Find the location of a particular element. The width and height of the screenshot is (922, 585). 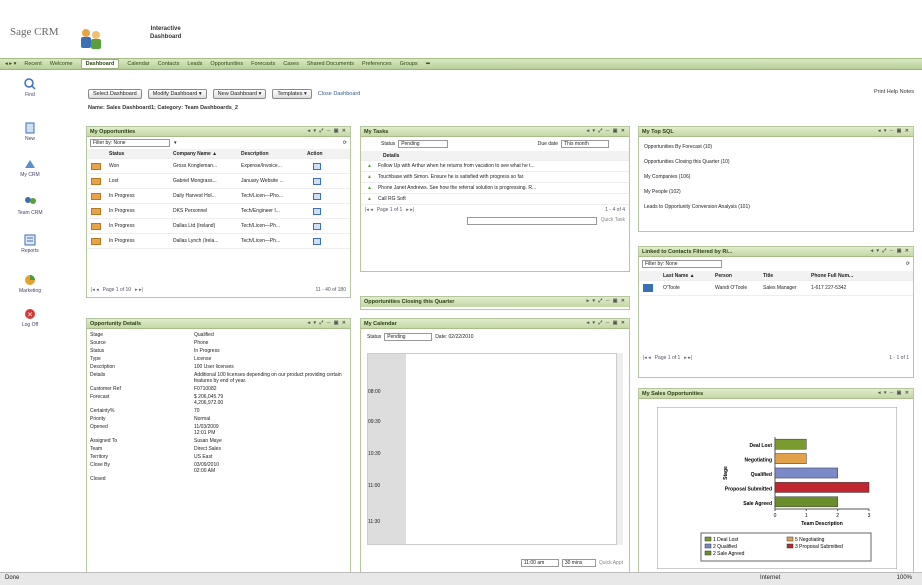

contacts-filter-select: Filter by: None is located at coordinates (682, 264).